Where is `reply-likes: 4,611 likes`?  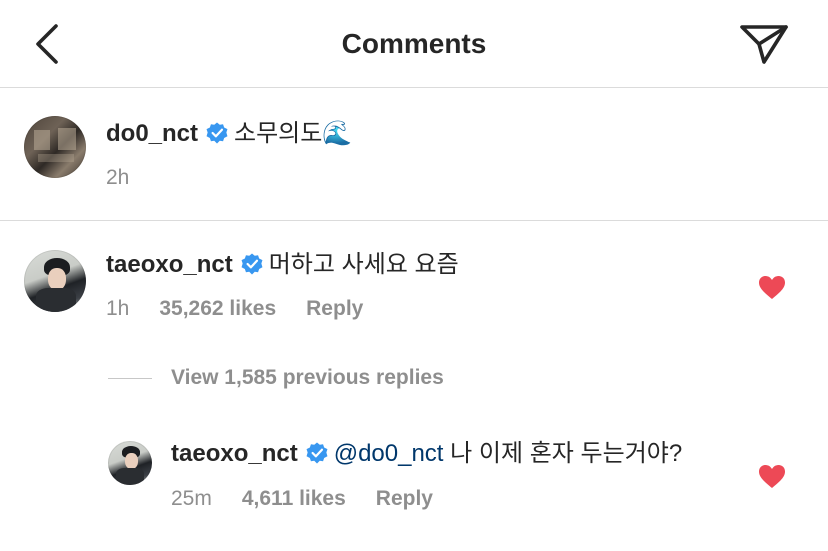
reply-likes: 4,611 likes is located at coordinates (294, 498).